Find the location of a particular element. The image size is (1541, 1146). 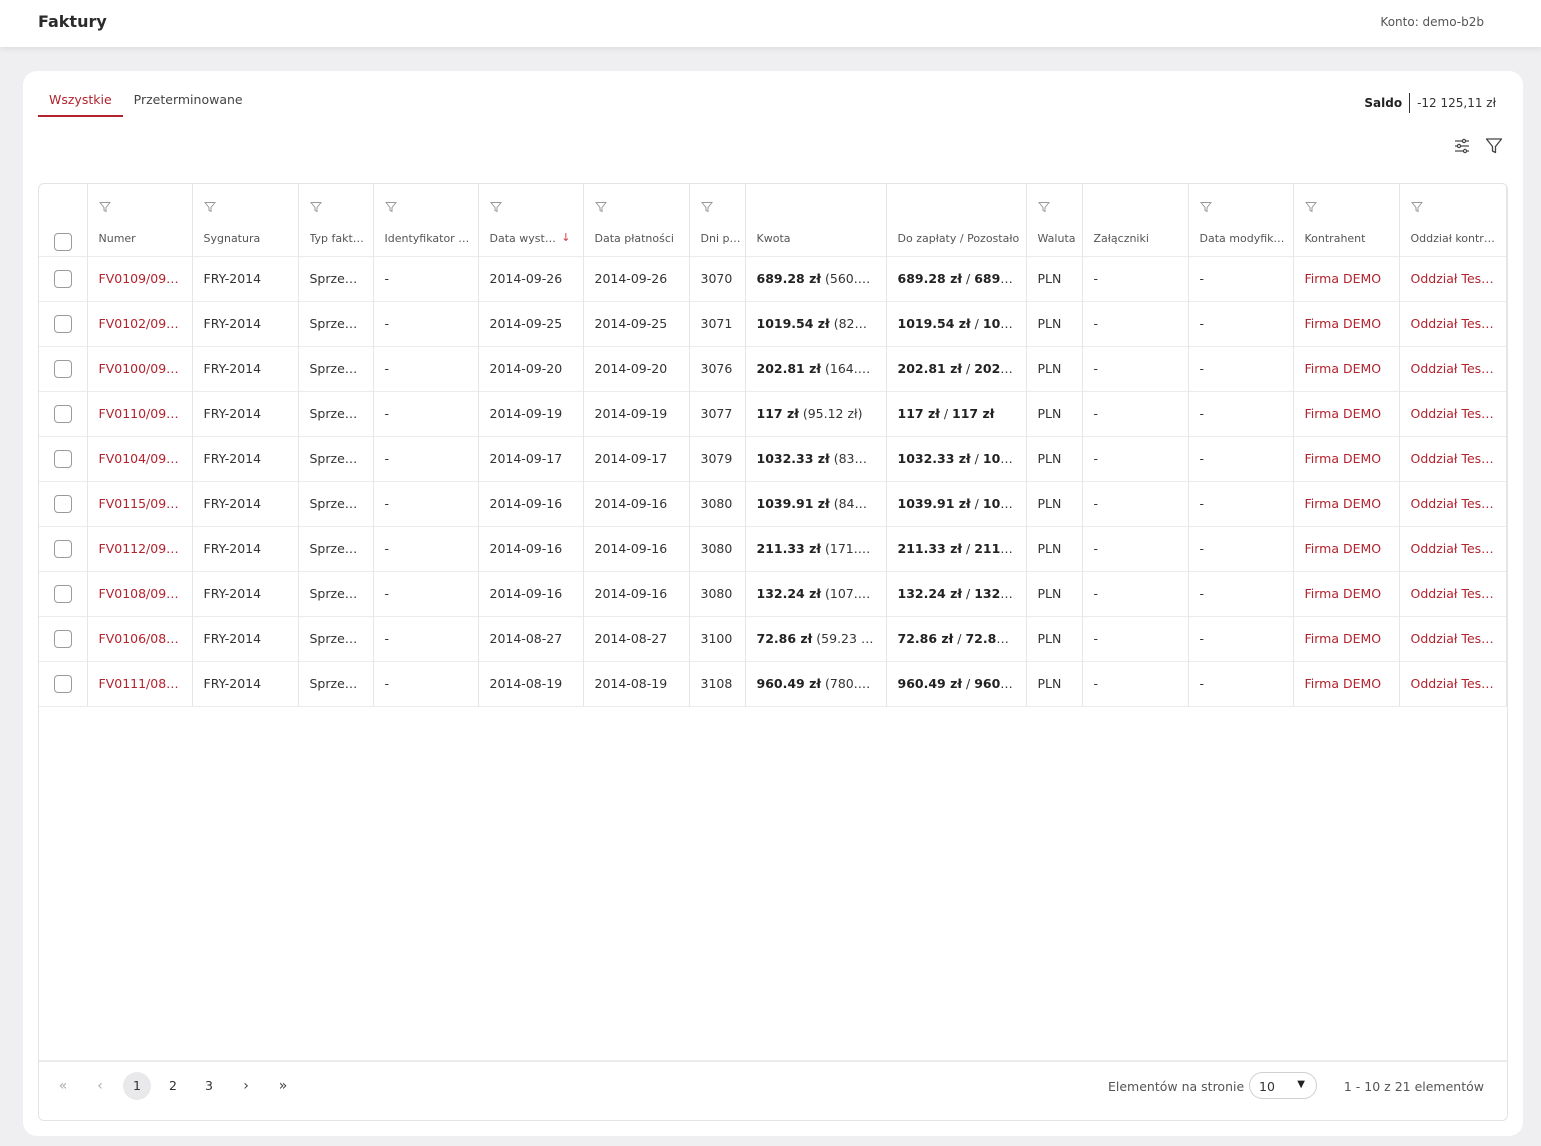

col-kontrahent: Kontrahent is located at coordinates (1346, 220).